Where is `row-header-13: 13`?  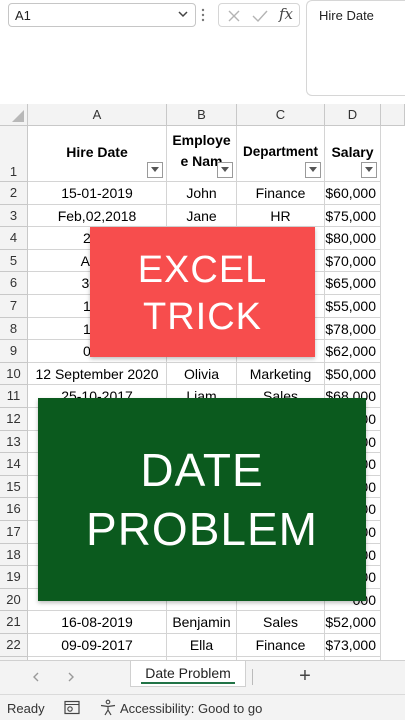 row-header-13: 13 is located at coordinates (14, 442).